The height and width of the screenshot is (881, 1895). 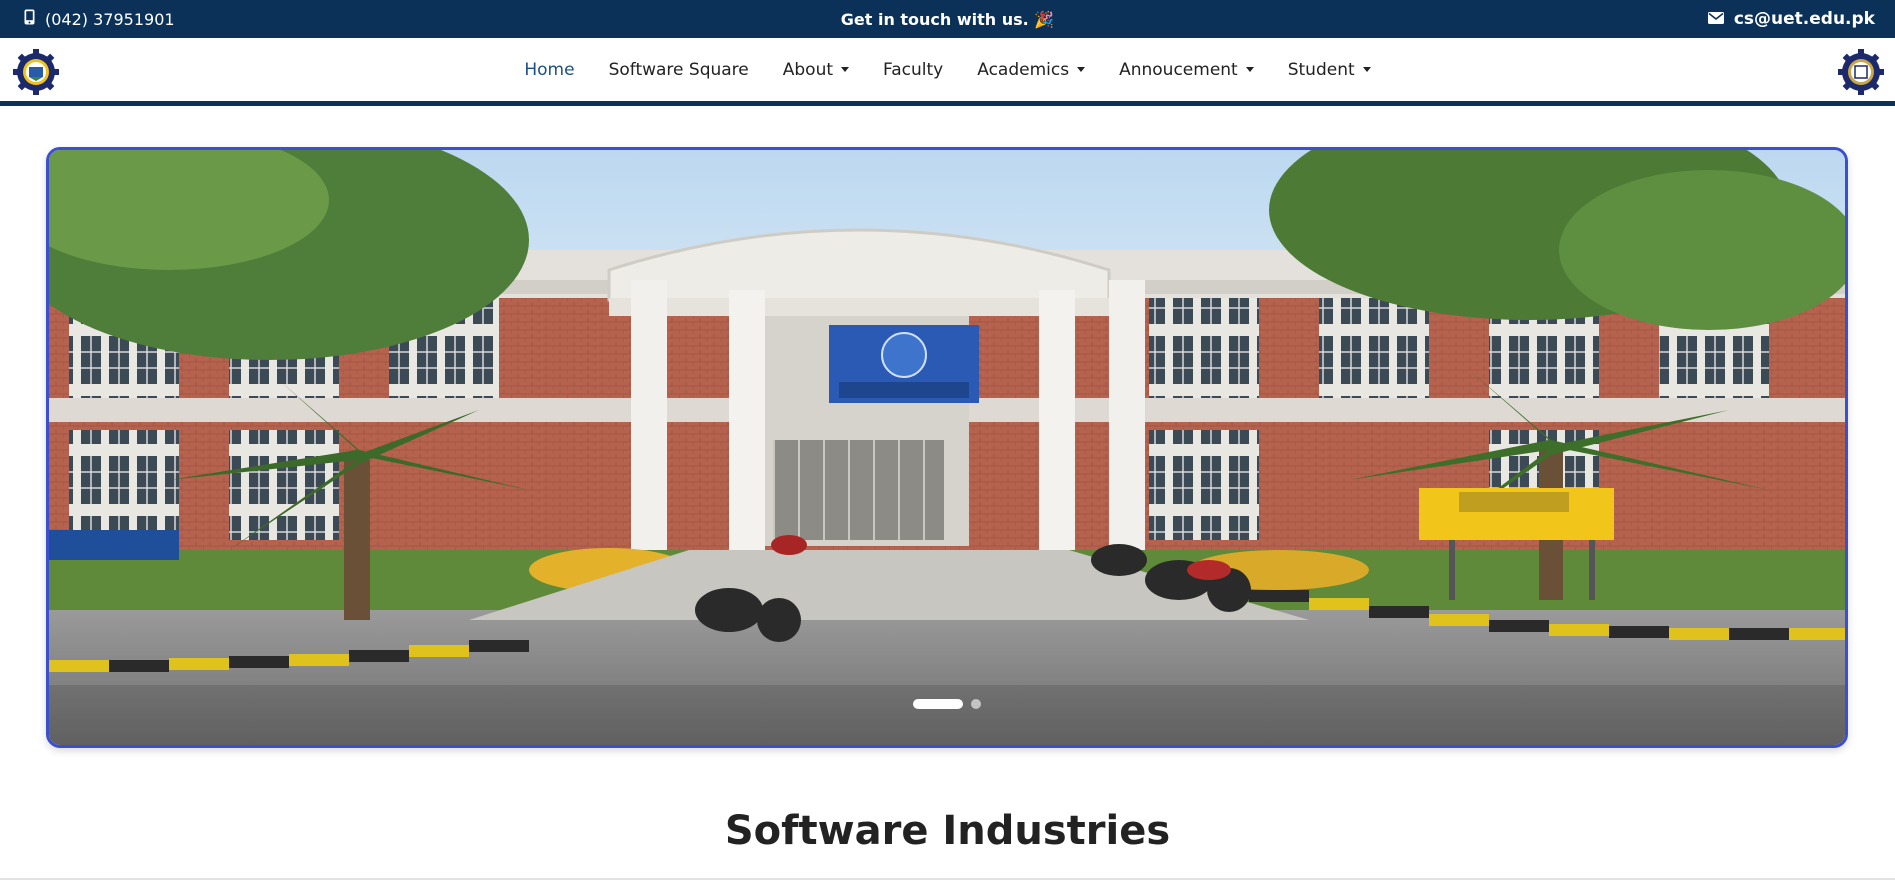 I want to click on envelope-icon, so click(x=1715, y=19).